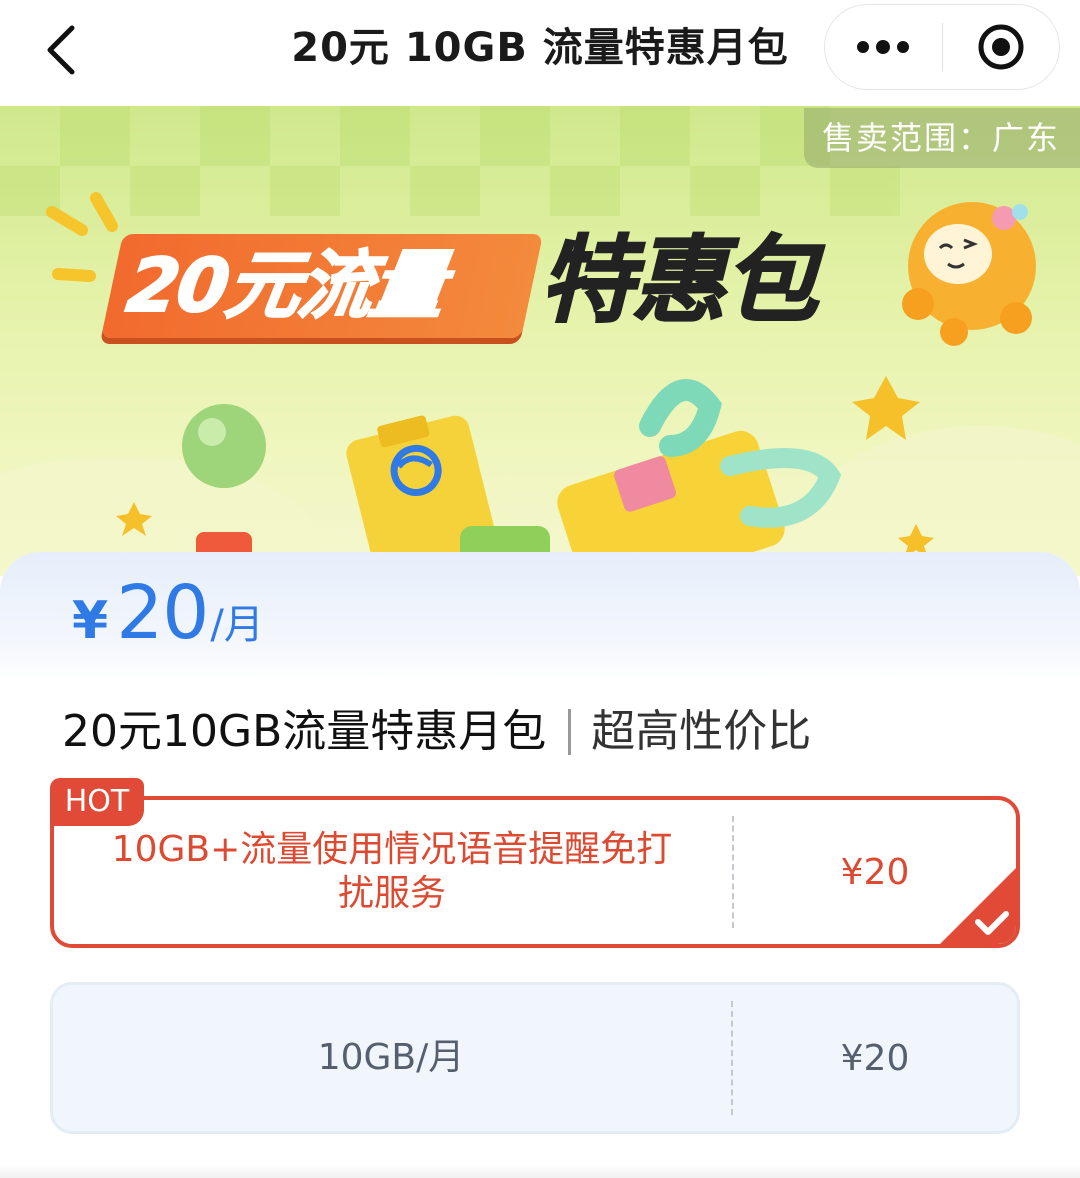 This screenshot has width=1080, height=1178. Describe the element at coordinates (540, 1171) in the screenshot. I see `card-bottom-edge` at that location.